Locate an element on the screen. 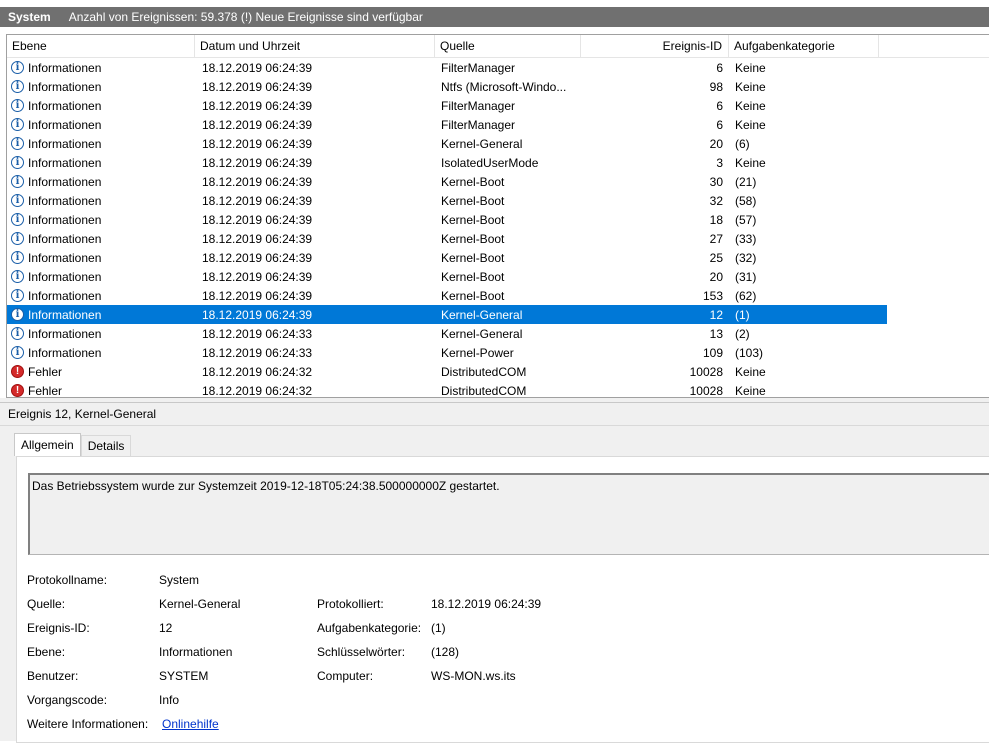  error-icon: ! is located at coordinates (17, 371).